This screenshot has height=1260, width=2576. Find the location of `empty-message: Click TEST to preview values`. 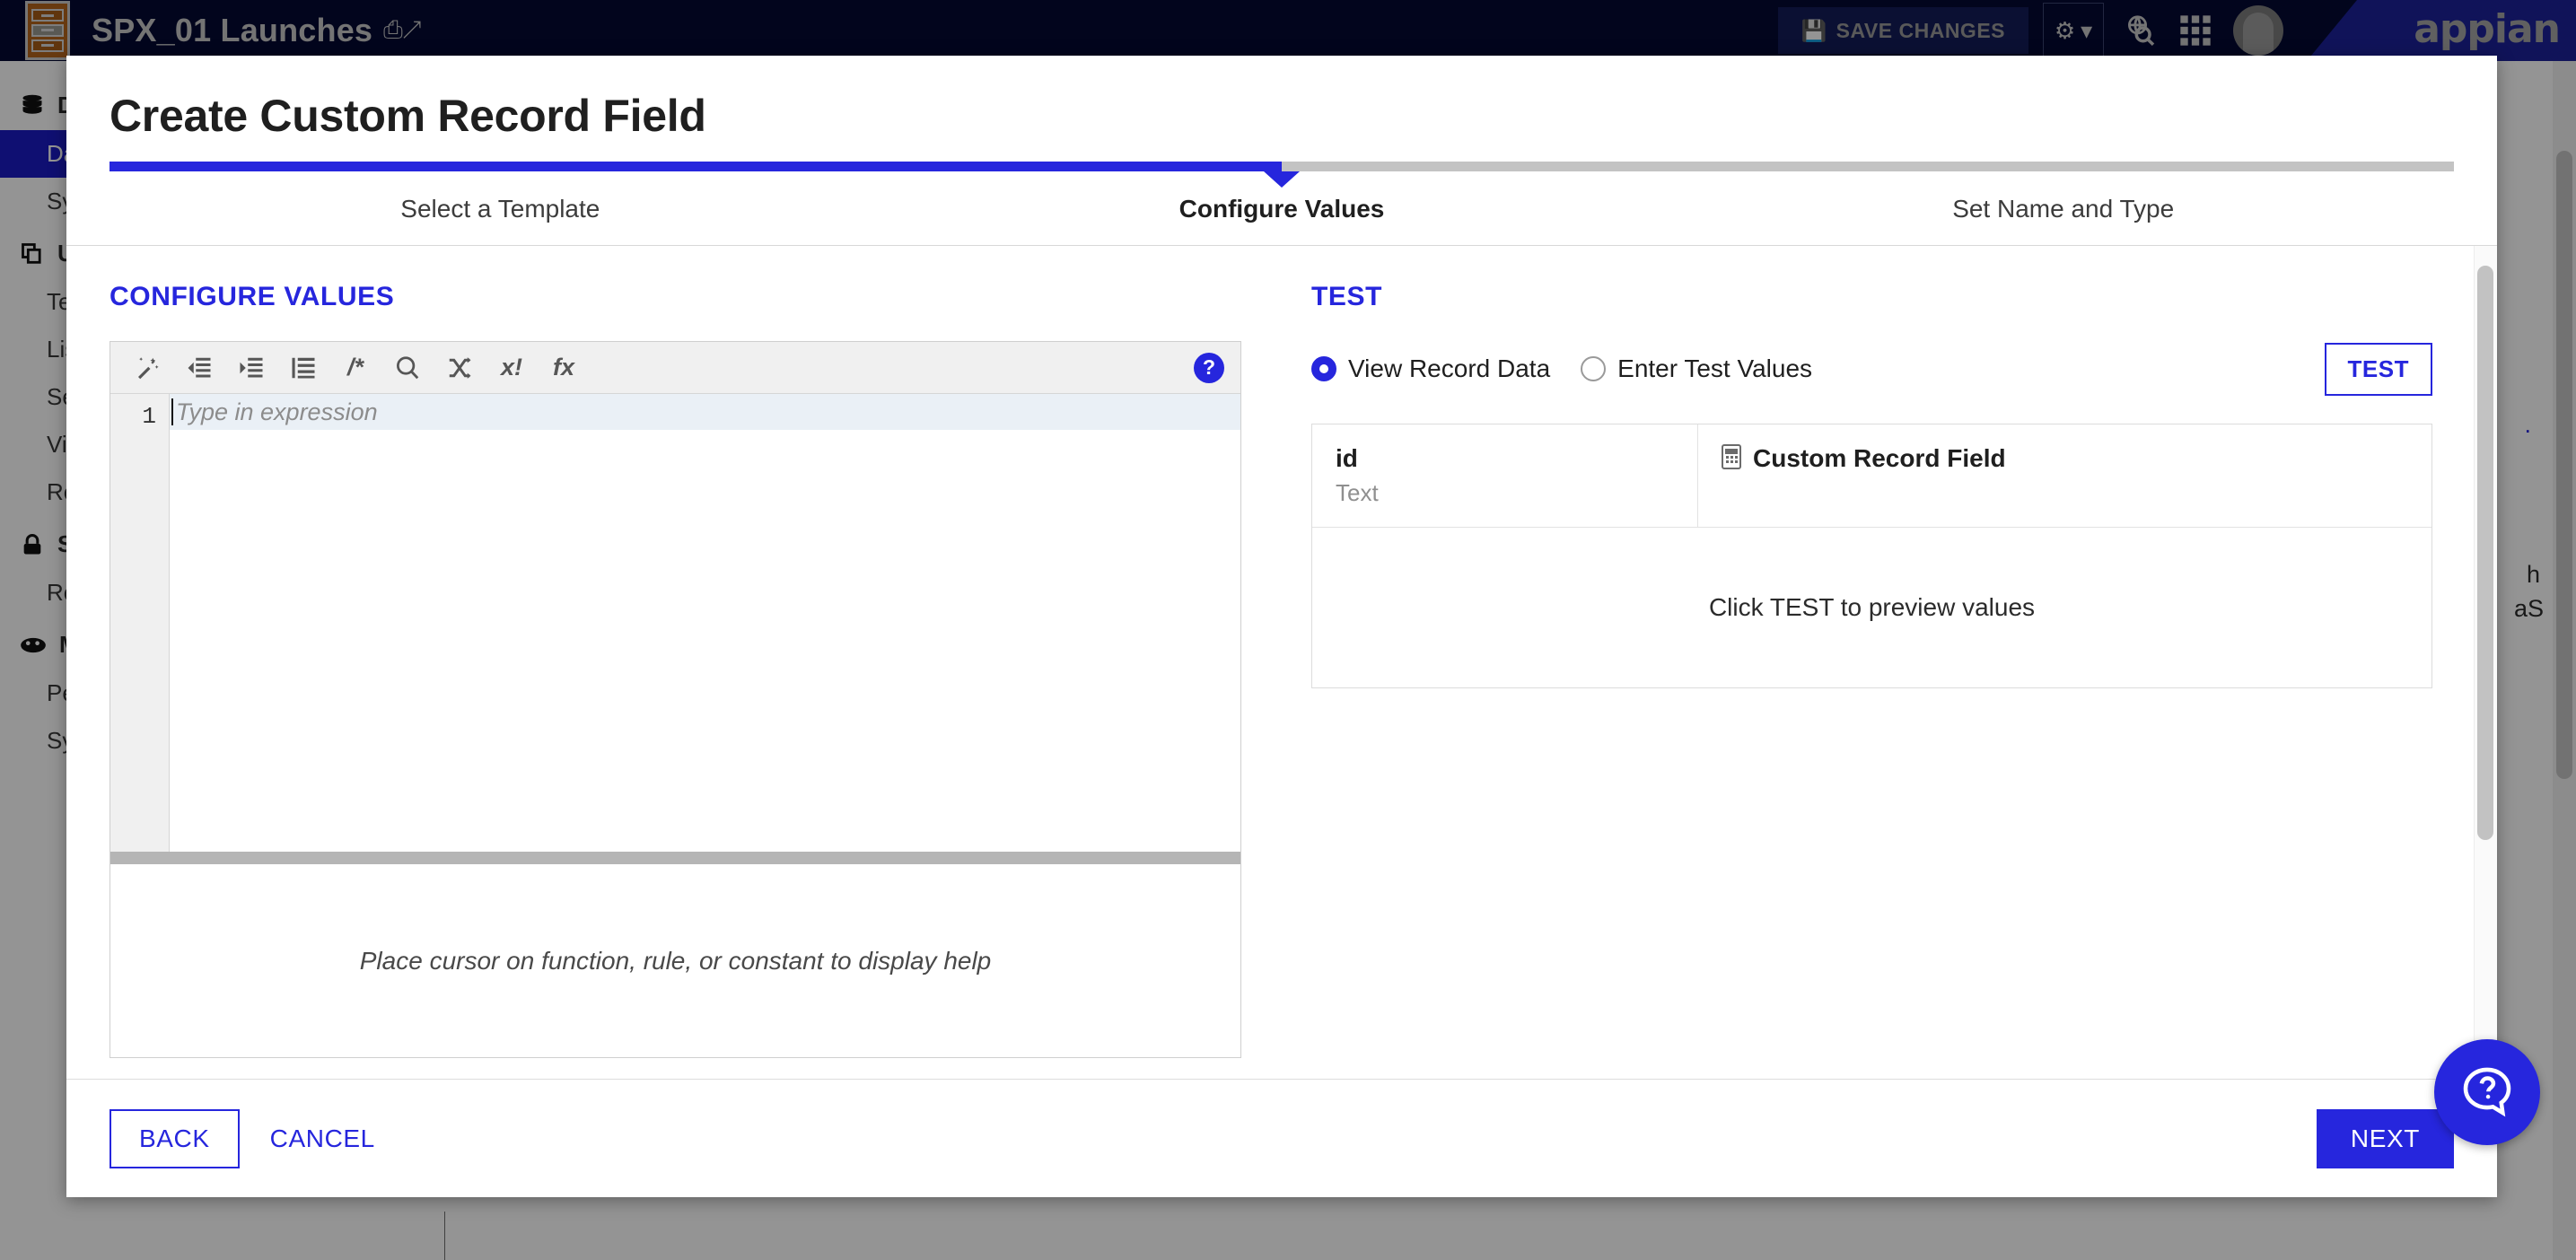

empty-message: Click TEST to preview values is located at coordinates (1872, 607).